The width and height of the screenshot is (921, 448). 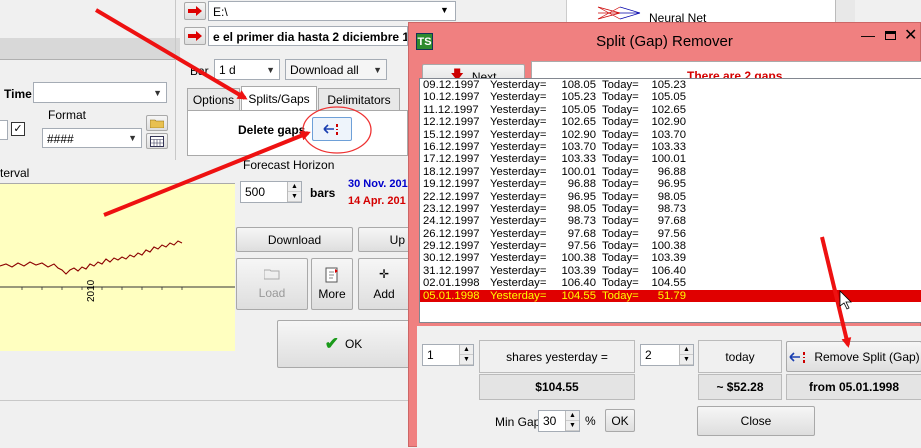 I want to click on row-date: 22.12.1997, so click(x=451, y=196).